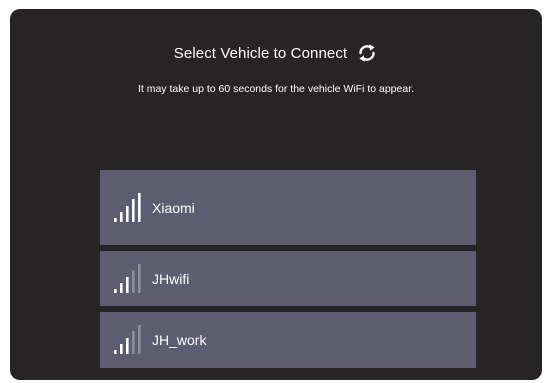  What do you see at coordinates (367, 53) in the screenshot?
I see `refresh-icon` at bounding box center [367, 53].